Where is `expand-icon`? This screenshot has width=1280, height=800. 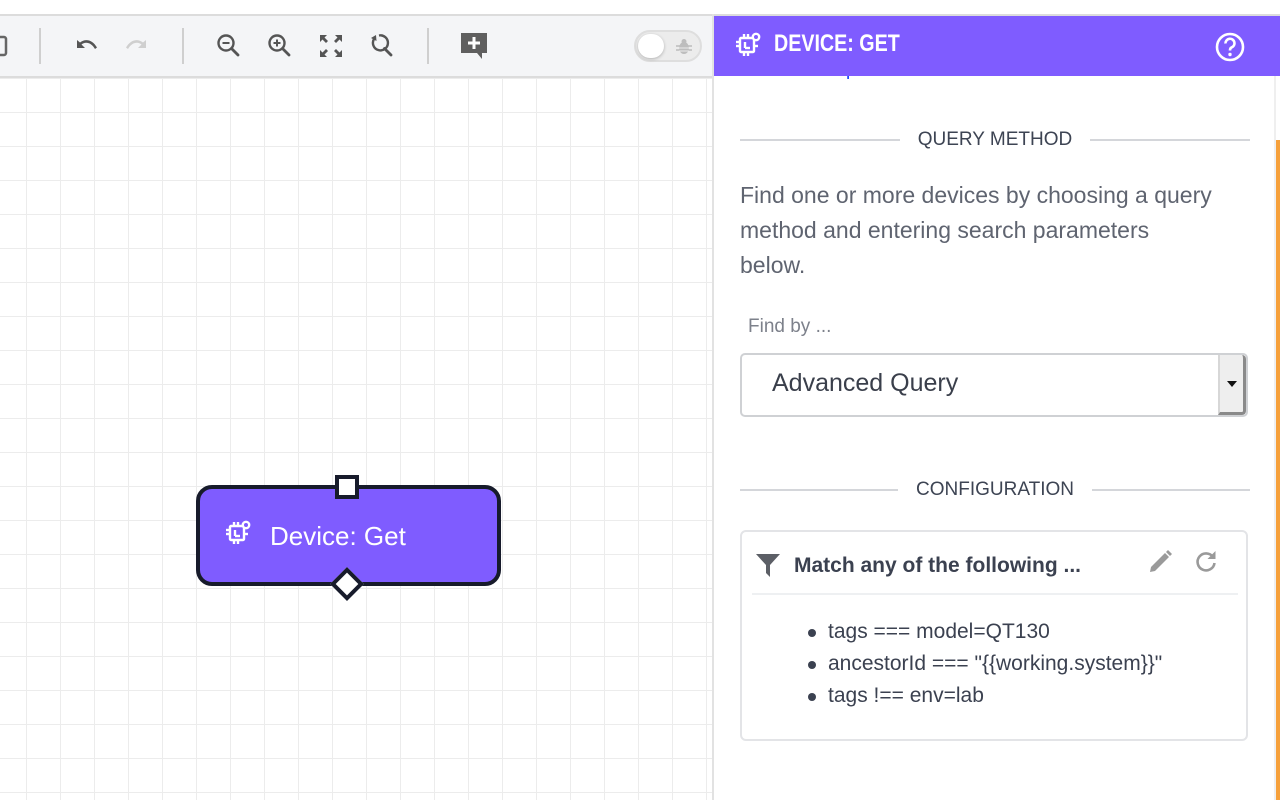
expand-icon is located at coordinates (331, 46).